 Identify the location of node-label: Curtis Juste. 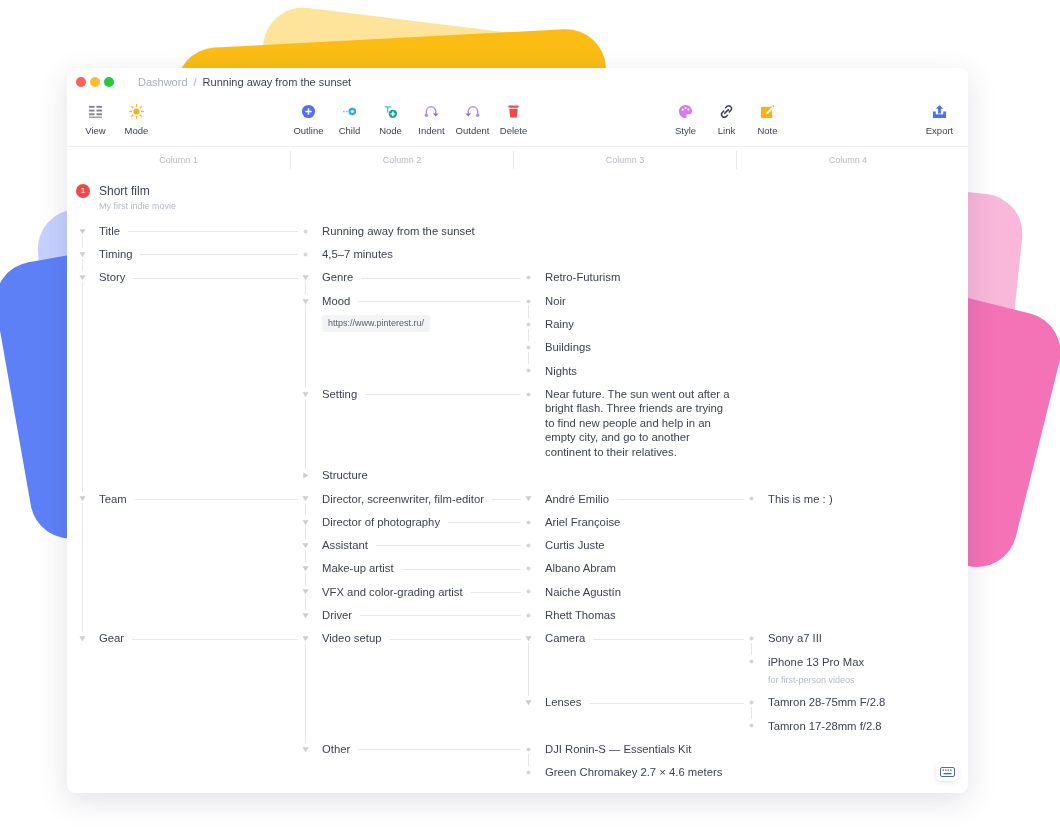
(575, 545).